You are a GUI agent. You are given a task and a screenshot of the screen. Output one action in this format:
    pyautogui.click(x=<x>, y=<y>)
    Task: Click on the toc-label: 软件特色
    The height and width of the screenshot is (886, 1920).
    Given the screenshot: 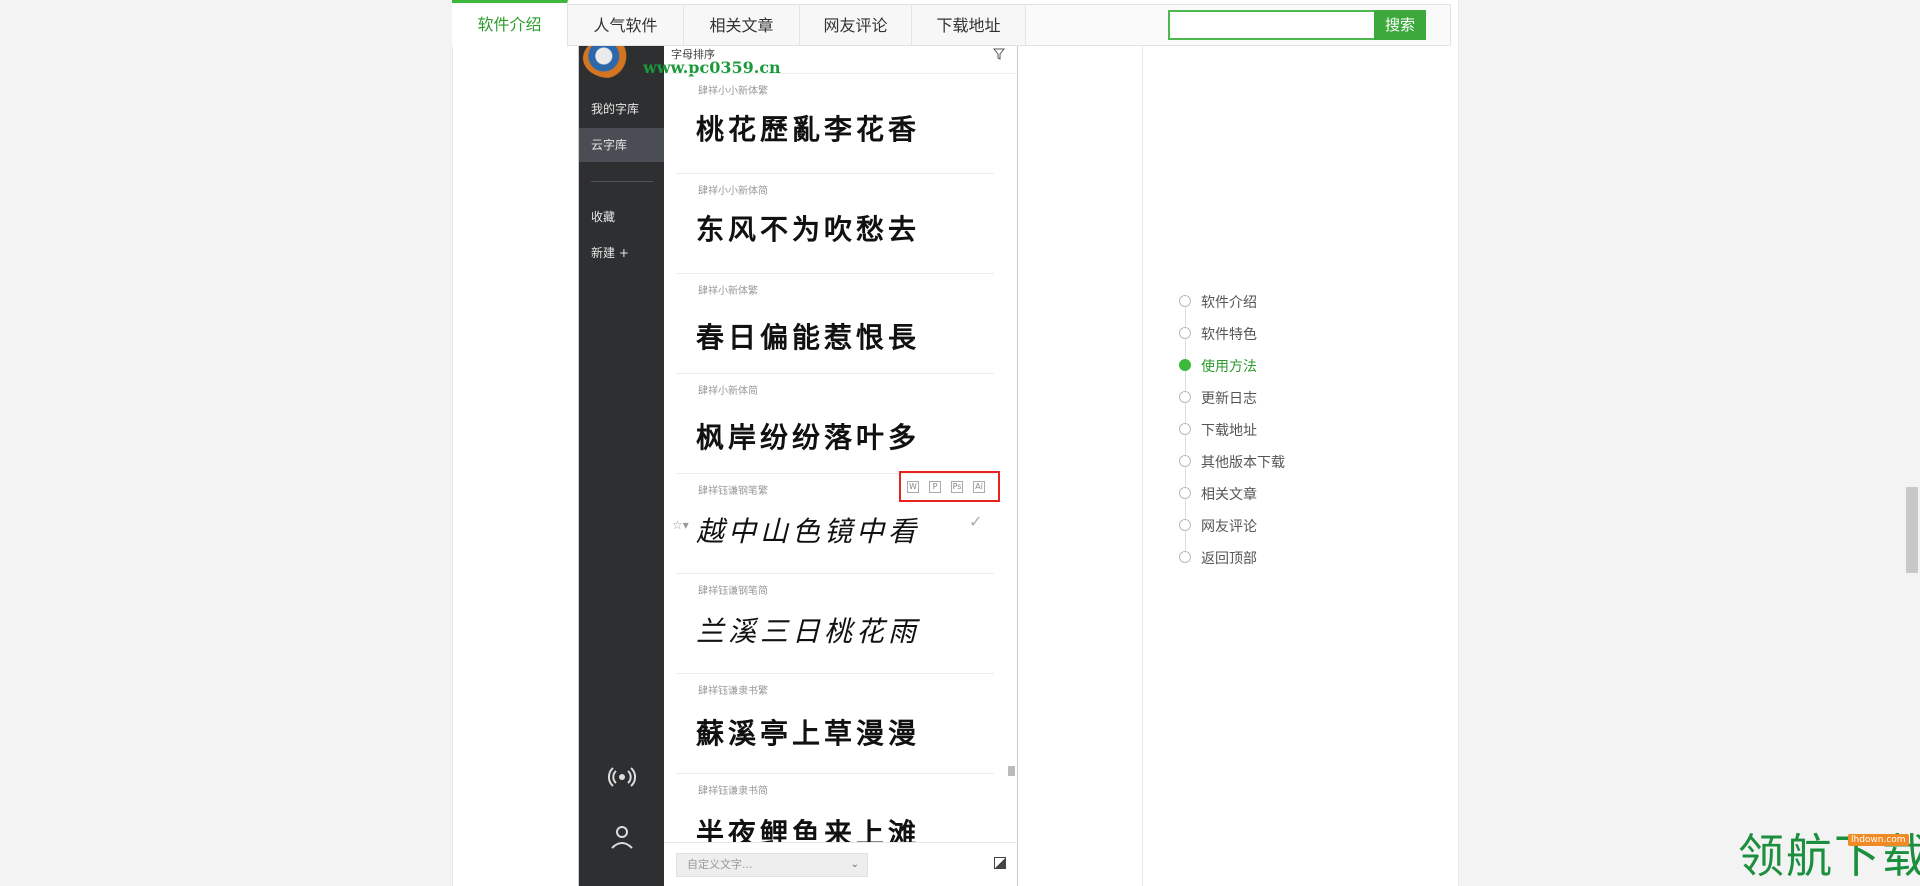 What is the action you would take?
    pyautogui.click(x=1229, y=335)
    